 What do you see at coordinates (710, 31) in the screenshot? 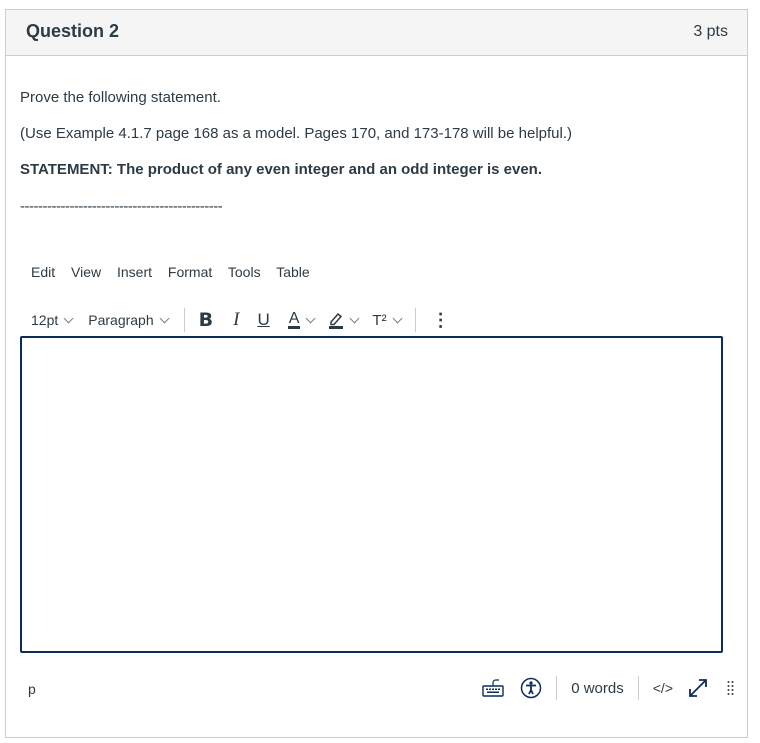
I see `question-points: 3 pts` at bounding box center [710, 31].